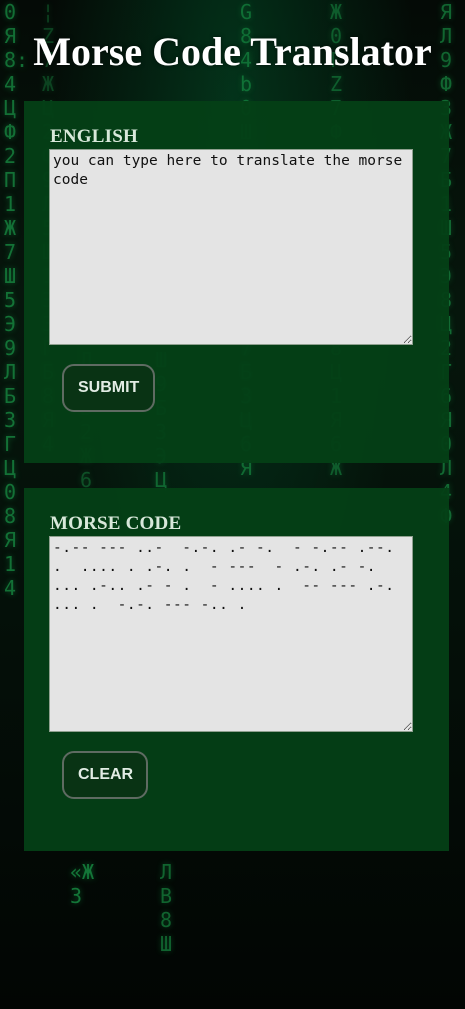  Describe the element at coordinates (166, 908) in the screenshot. I see `rain-column: ЛВ8Ш` at that location.